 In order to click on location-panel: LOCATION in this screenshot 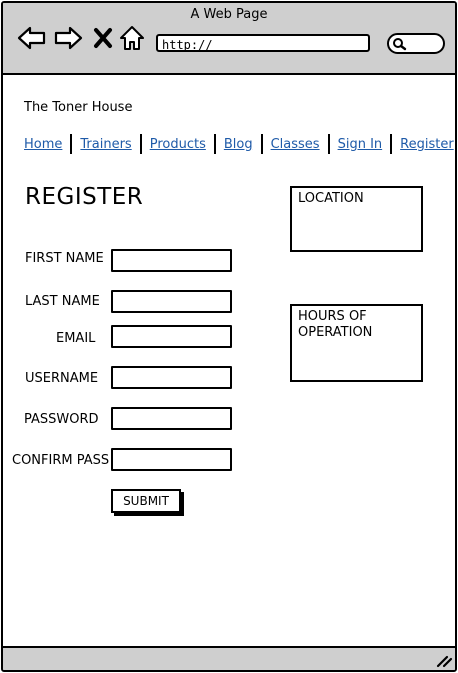, I will do `click(356, 219)`.